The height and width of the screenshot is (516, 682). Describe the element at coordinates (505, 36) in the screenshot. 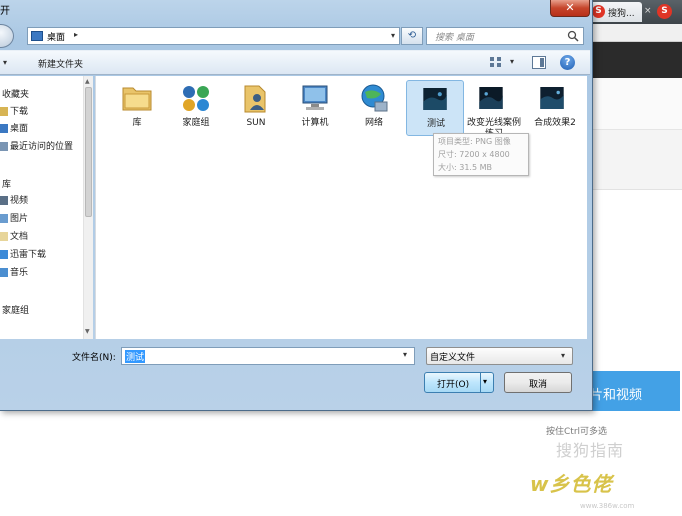

I see `search-input: 搜索 桌面` at that location.